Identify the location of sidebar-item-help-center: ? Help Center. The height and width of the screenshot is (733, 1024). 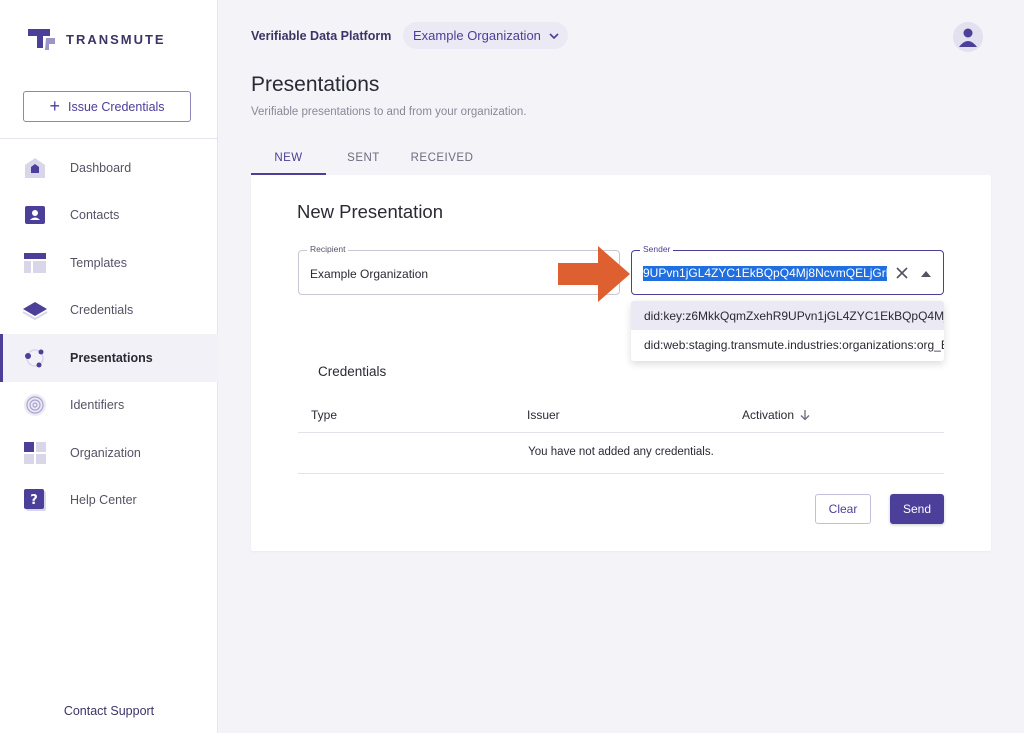
(109, 501).